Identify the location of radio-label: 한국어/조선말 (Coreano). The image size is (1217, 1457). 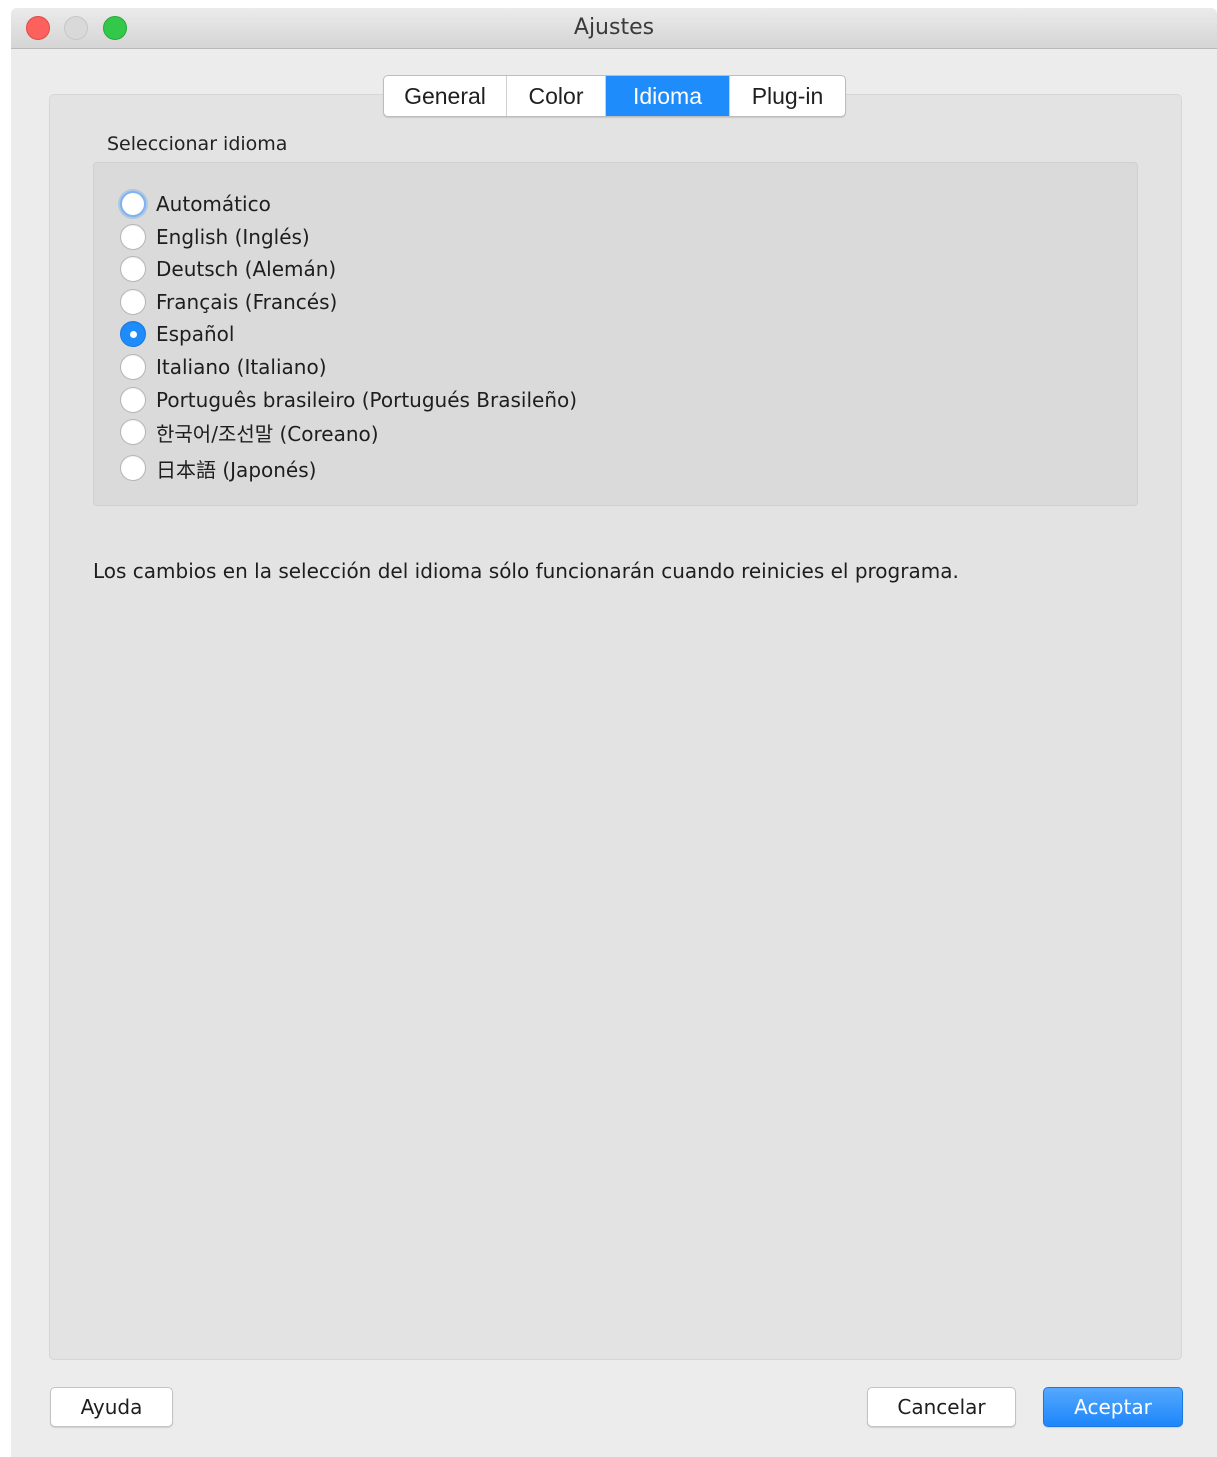
(267, 433).